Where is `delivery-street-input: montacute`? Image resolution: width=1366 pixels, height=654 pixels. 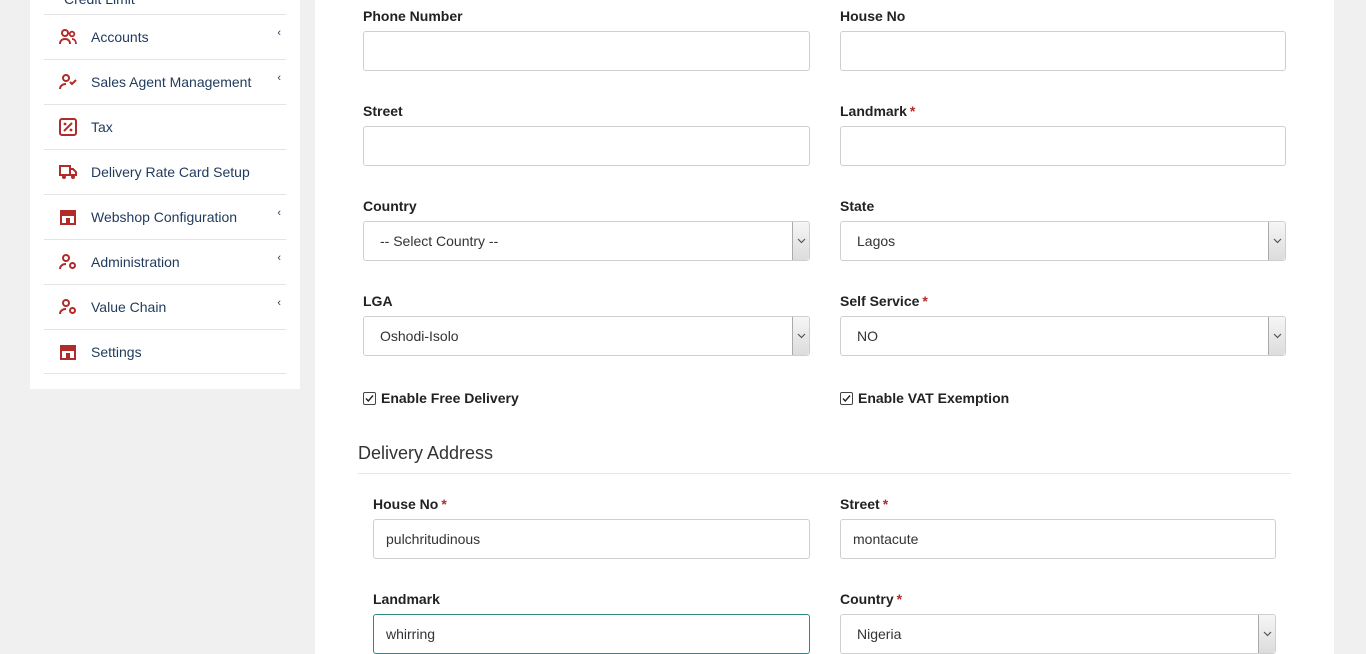
delivery-street-input: montacute is located at coordinates (1058, 539).